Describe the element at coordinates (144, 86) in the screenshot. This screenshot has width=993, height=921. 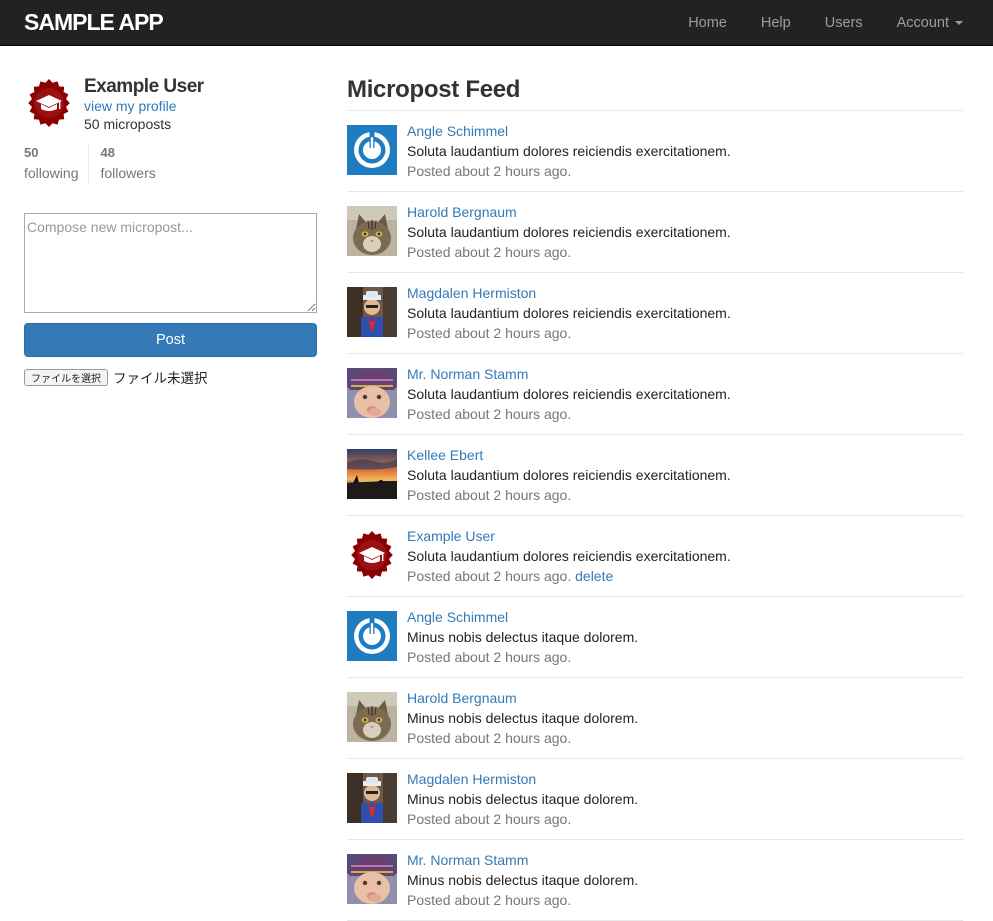
I see `user-name: Example User` at that location.